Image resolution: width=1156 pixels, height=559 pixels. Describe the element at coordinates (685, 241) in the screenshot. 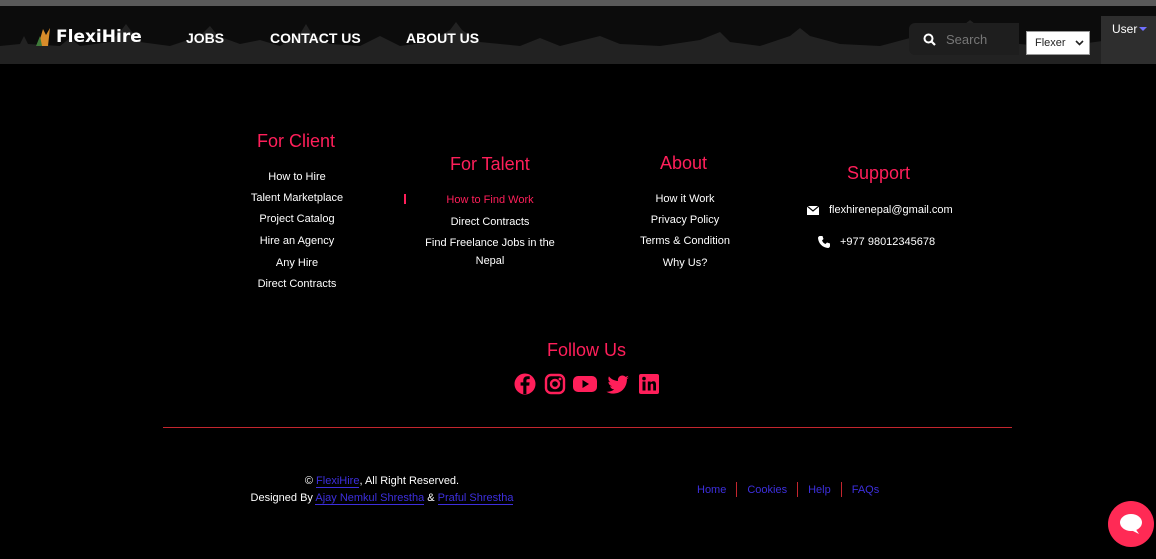

I see `about-link-terms: Terms & Condition` at that location.